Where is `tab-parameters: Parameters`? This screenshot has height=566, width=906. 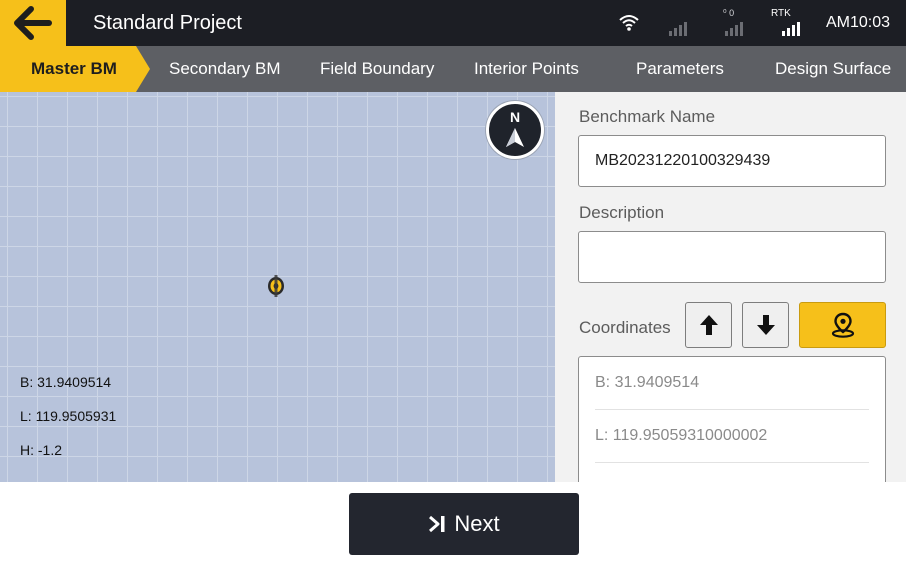
tab-parameters: Parameters is located at coordinates (680, 69).